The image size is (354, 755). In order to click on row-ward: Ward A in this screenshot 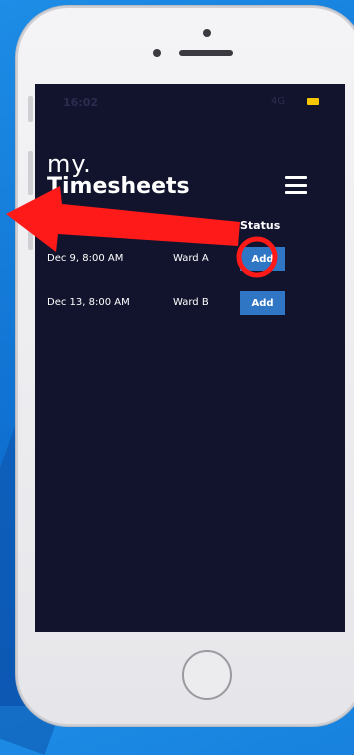, I will do `click(191, 258)`.